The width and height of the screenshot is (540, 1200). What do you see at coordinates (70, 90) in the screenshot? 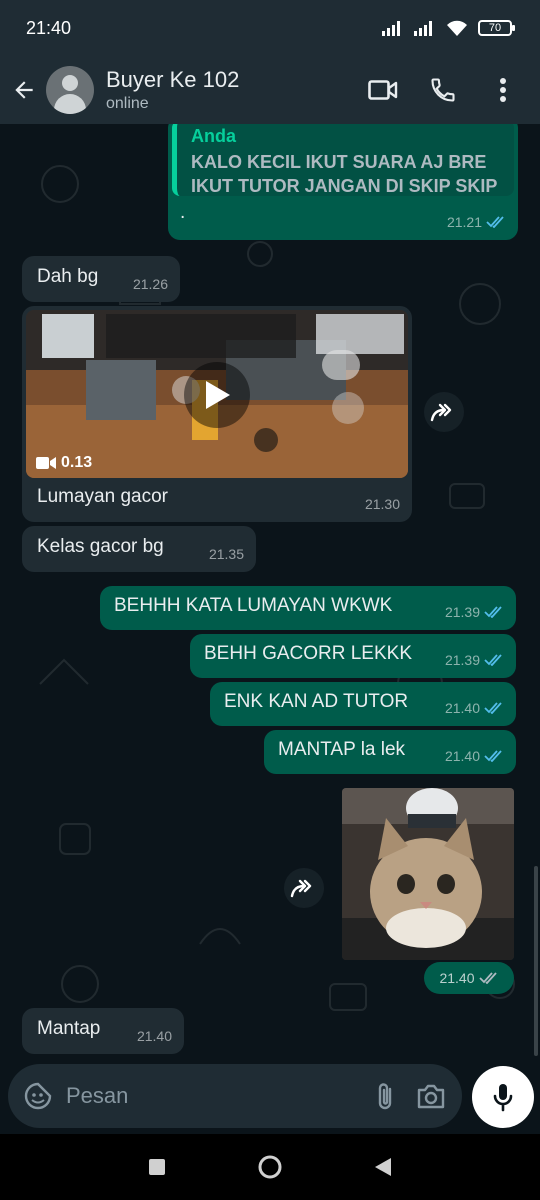
I see `avatar` at bounding box center [70, 90].